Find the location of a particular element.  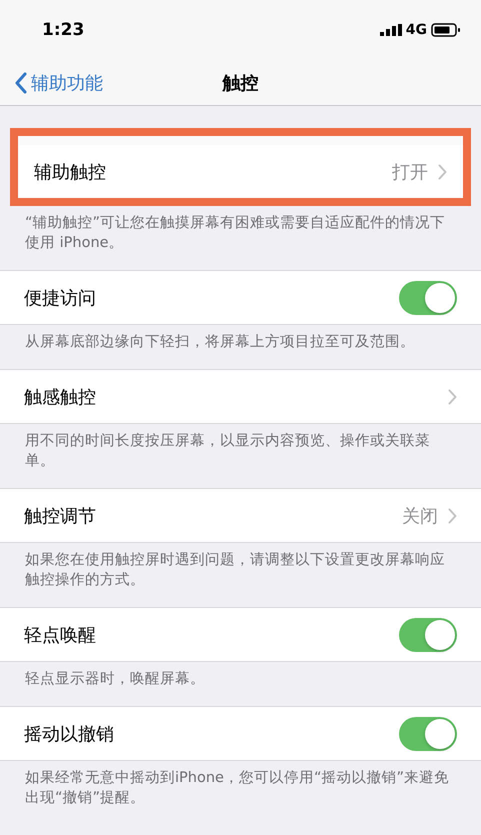

page-title: 触控 is located at coordinates (240, 83).